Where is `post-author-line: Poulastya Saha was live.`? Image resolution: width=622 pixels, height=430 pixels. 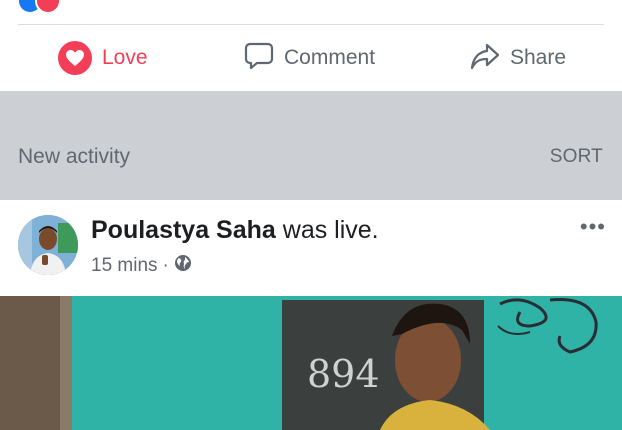
post-author-line: Poulastya Saha was live. is located at coordinates (235, 230).